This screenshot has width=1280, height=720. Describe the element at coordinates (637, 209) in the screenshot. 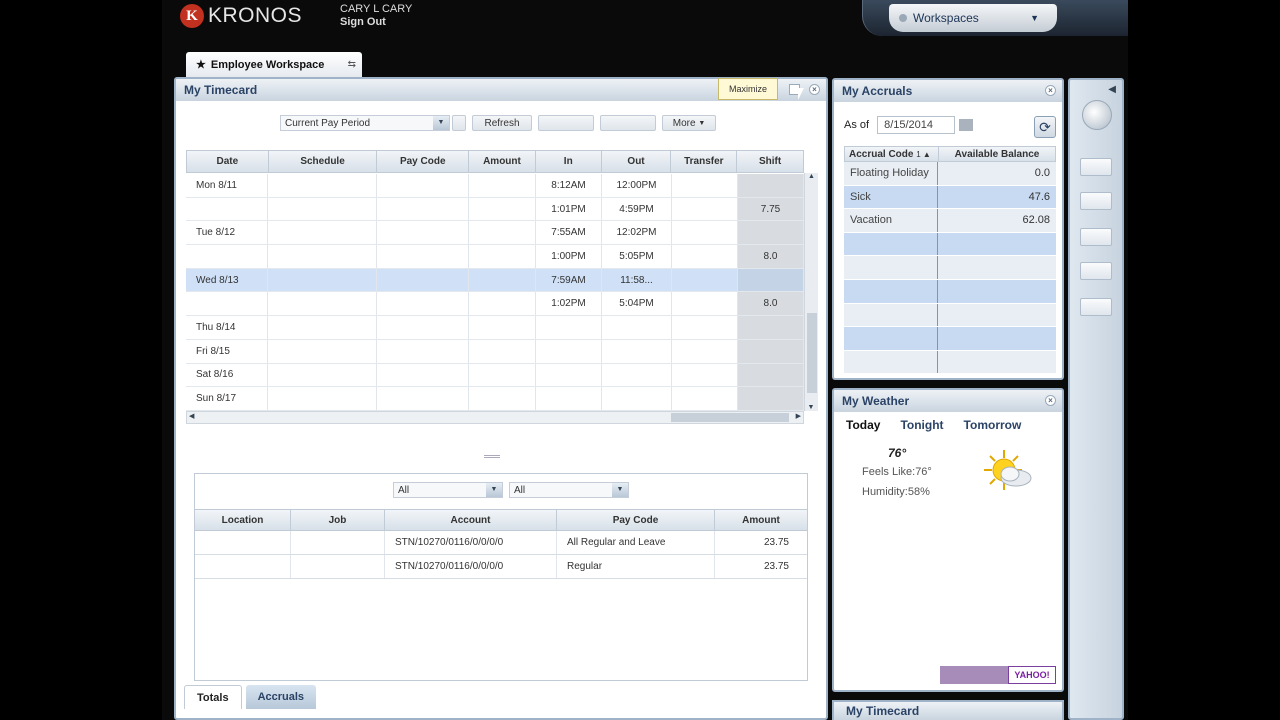

I see `cell-out: 4:59PM` at that location.